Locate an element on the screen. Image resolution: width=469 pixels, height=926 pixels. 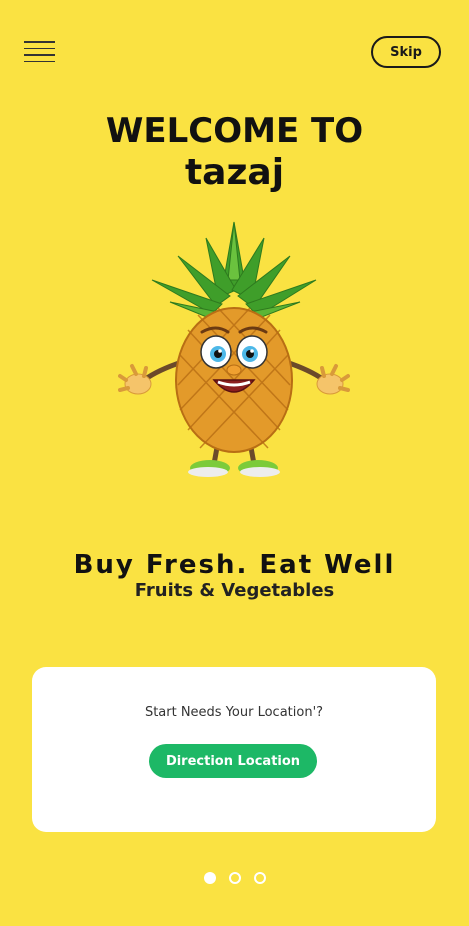
tagline: Buy Fresh. Eat Well Fruits & Vegetables is located at coordinates (234, 573).